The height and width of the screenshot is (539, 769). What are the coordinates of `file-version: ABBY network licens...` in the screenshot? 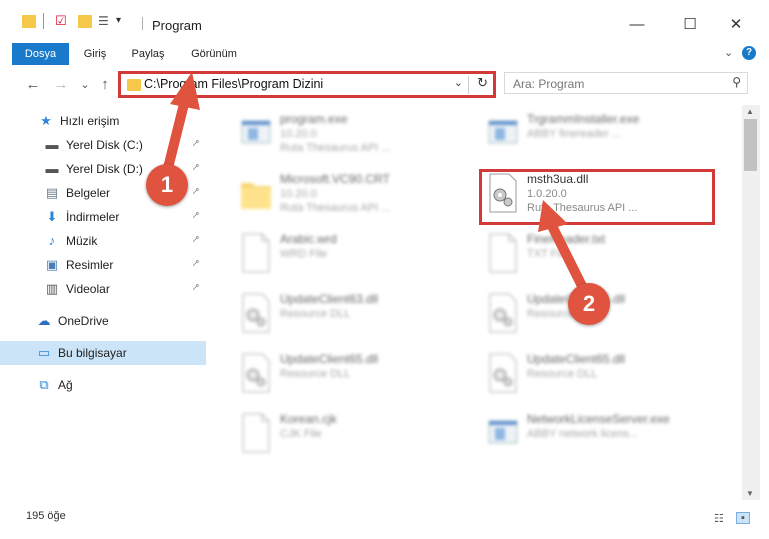 It's located at (583, 434).